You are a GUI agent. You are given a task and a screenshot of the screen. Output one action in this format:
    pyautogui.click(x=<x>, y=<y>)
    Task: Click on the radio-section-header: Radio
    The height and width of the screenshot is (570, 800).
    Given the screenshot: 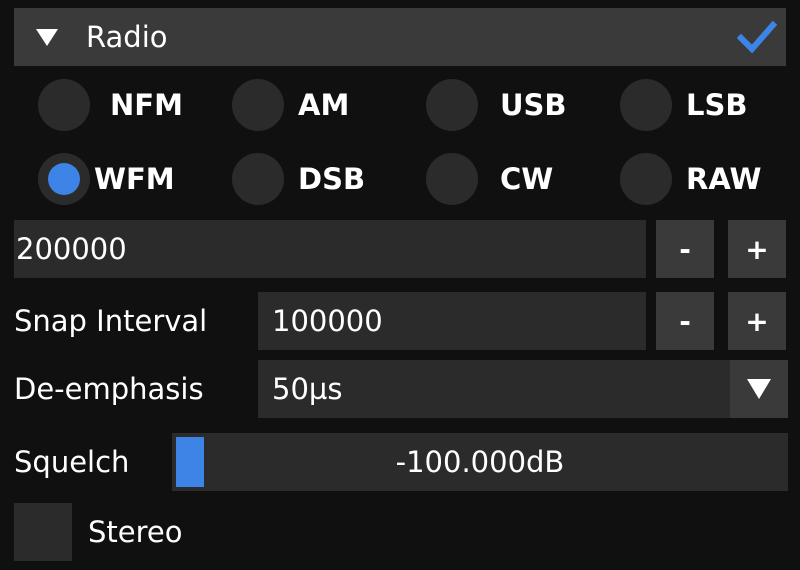 What is the action you would take?
    pyautogui.click(x=371, y=37)
    